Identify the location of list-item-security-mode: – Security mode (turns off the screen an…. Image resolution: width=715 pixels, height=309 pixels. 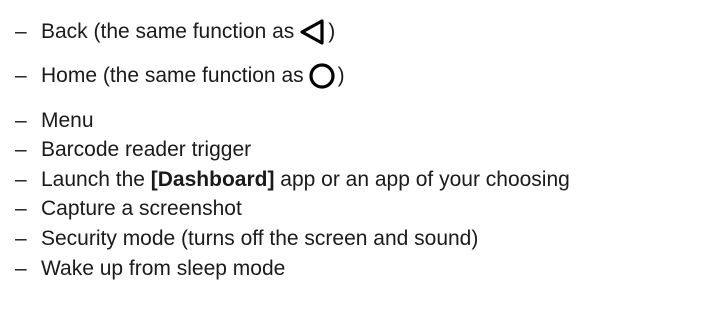
(246, 239).